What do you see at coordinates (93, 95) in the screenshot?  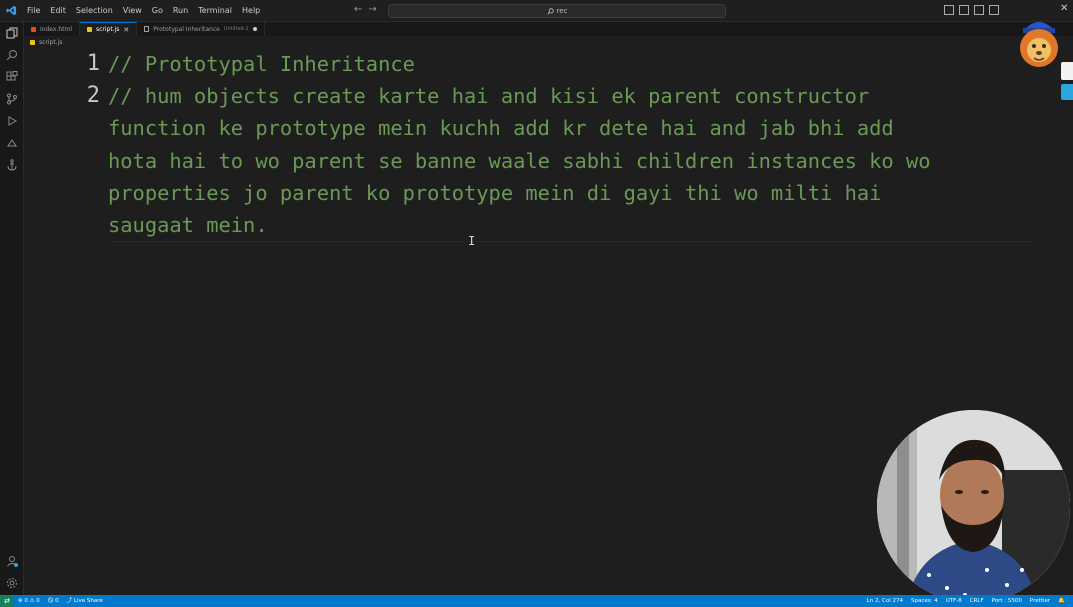 I see `line-number: 2` at bounding box center [93, 95].